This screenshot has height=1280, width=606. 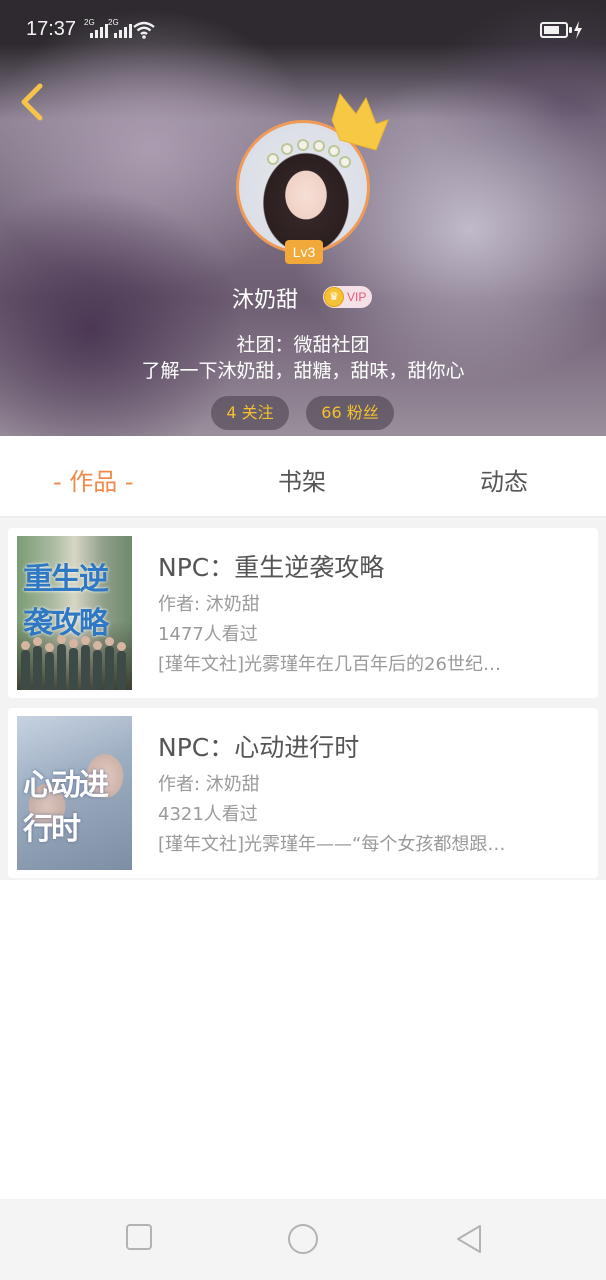 What do you see at coordinates (93, 479) in the screenshot?
I see `tab-works: - 作品 -` at bounding box center [93, 479].